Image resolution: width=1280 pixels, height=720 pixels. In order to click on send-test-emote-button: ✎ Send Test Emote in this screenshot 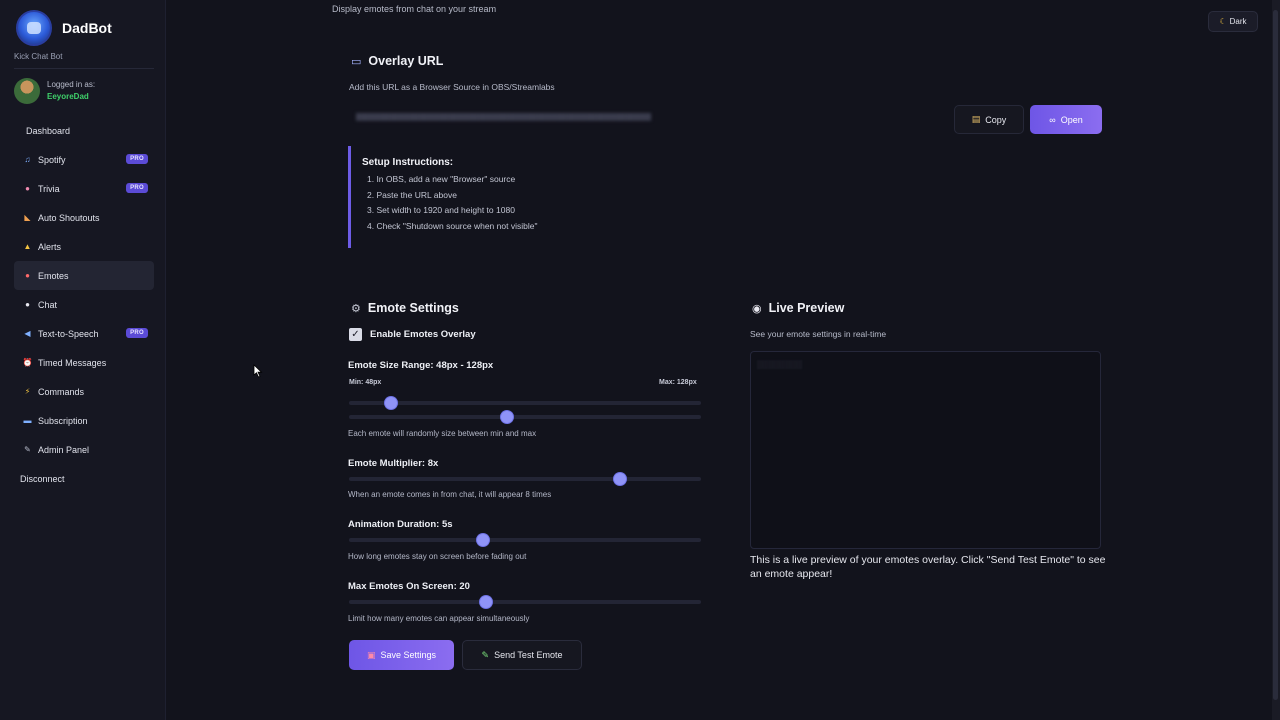, I will do `click(522, 655)`.